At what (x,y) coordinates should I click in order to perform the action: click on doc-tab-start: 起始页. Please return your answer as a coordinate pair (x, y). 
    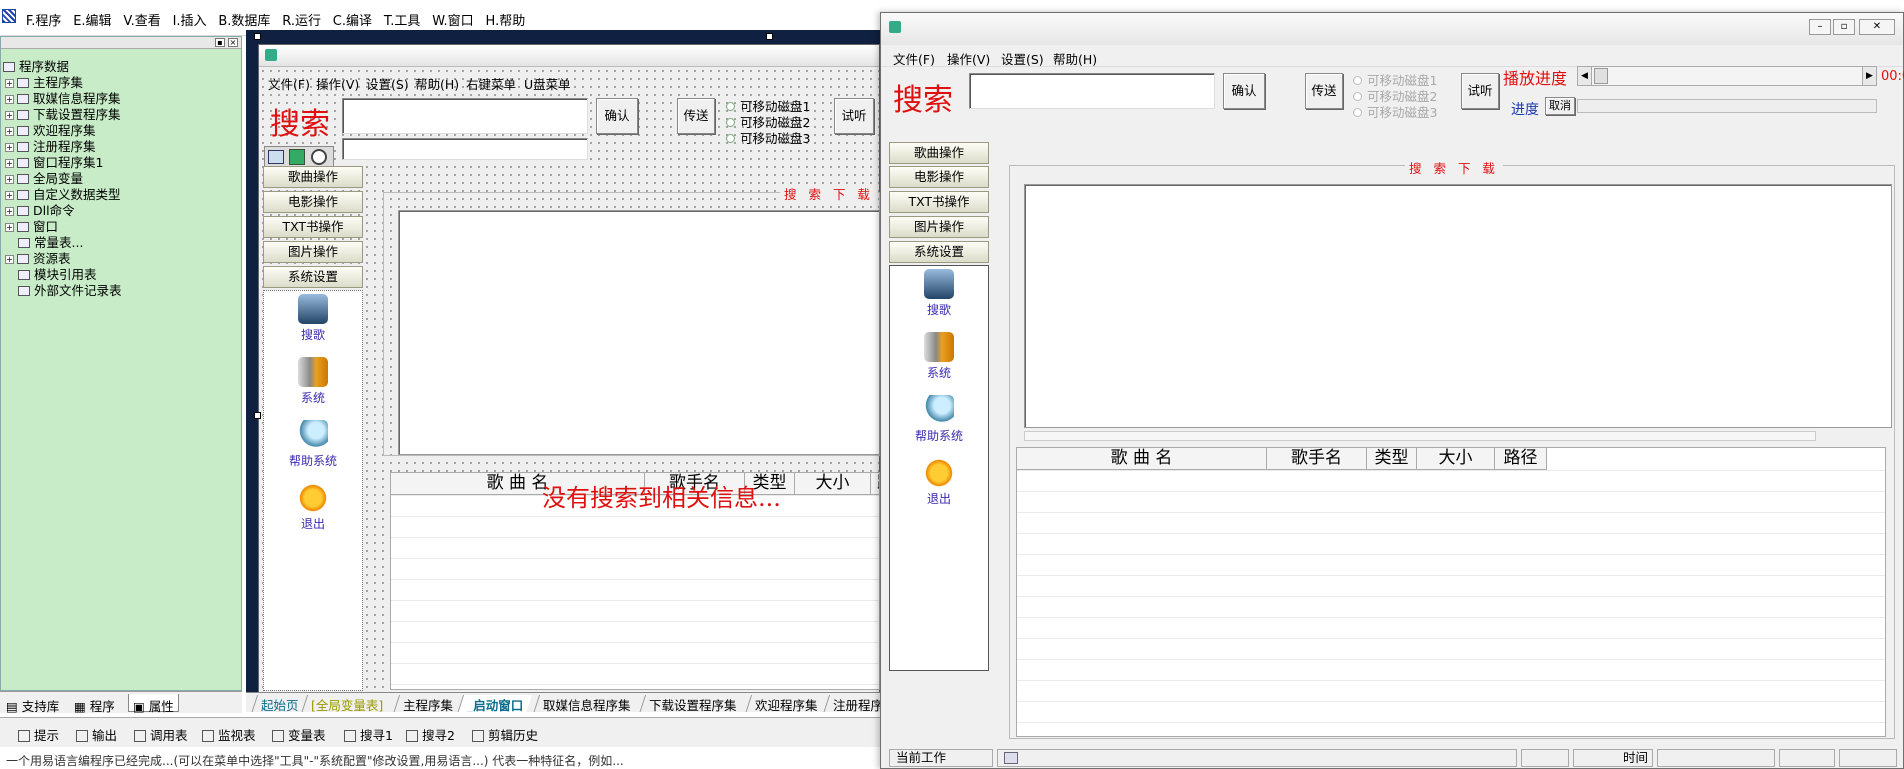
    Looking at the image, I should click on (279, 703).